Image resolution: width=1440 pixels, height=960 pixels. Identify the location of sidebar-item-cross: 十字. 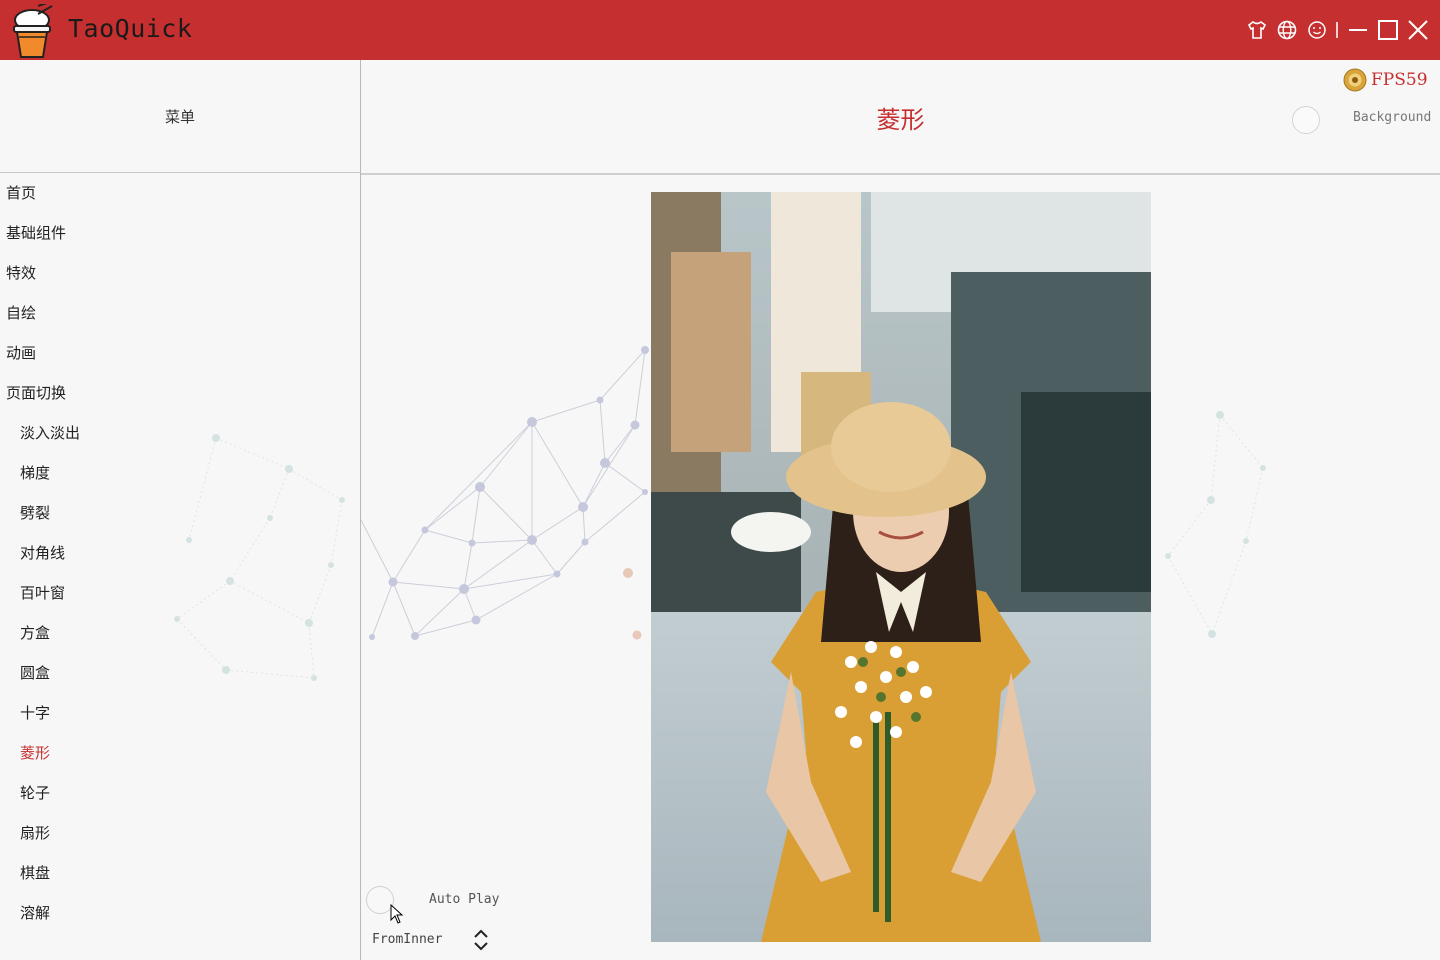
(35, 713).